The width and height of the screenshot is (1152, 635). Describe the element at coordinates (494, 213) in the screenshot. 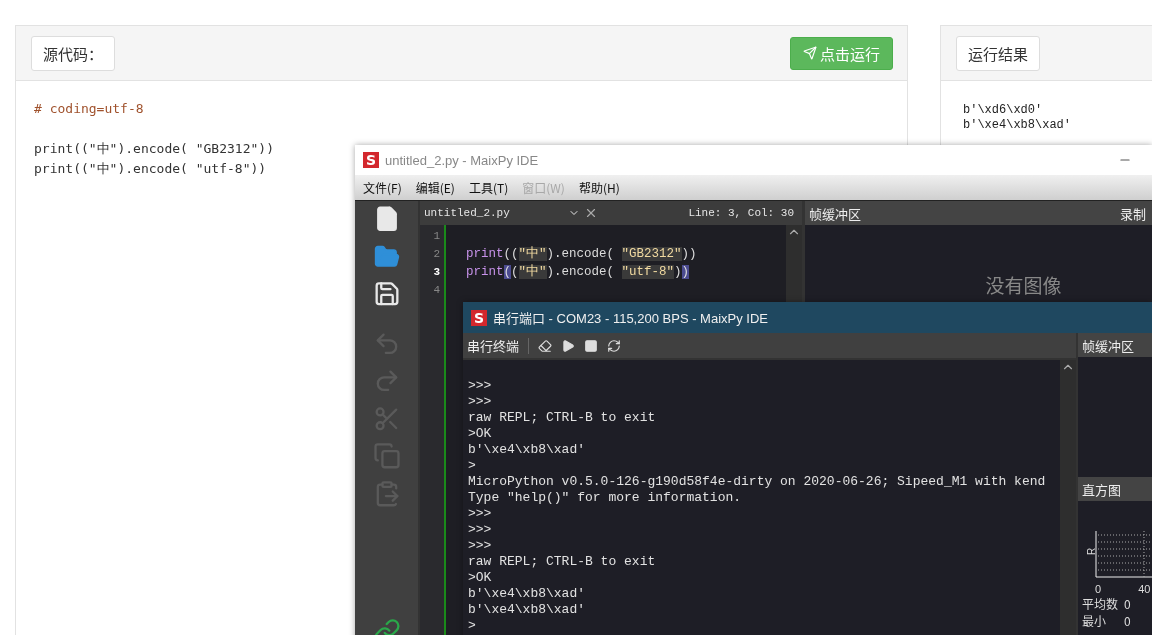

I see `file-name: untitled_2.py` at that location.